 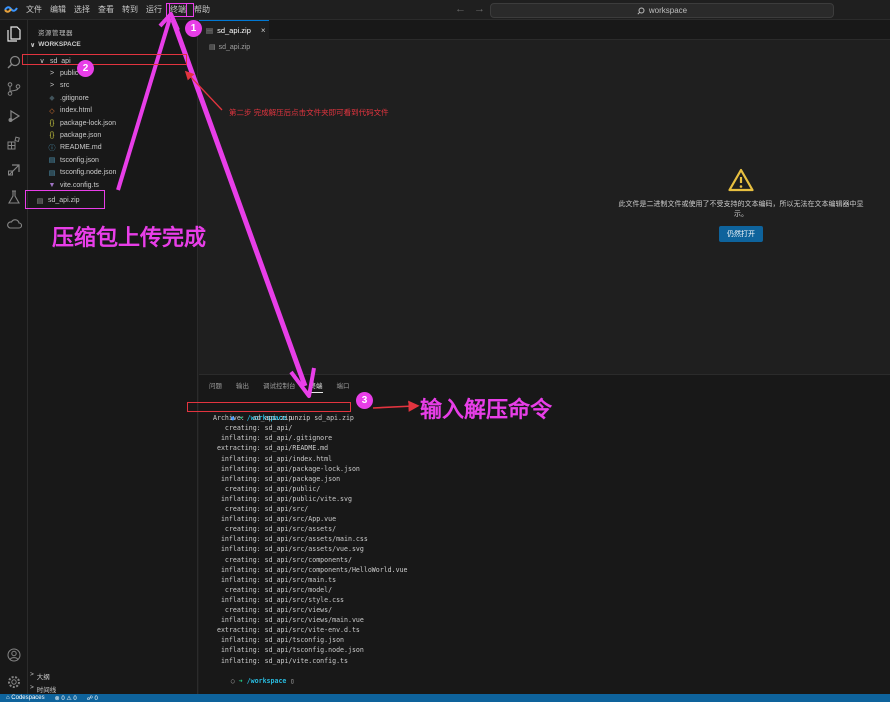 What do you see at coordinates (52, 136) in the screenshot?
I see `json-file-icon: {}` at bounding box center [52, 136].